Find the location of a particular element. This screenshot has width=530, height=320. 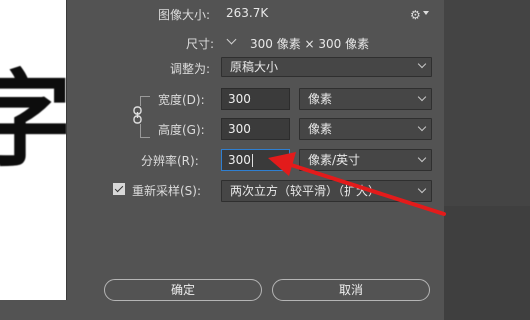

dimensions-toggle is located at coordinates (233, 41).